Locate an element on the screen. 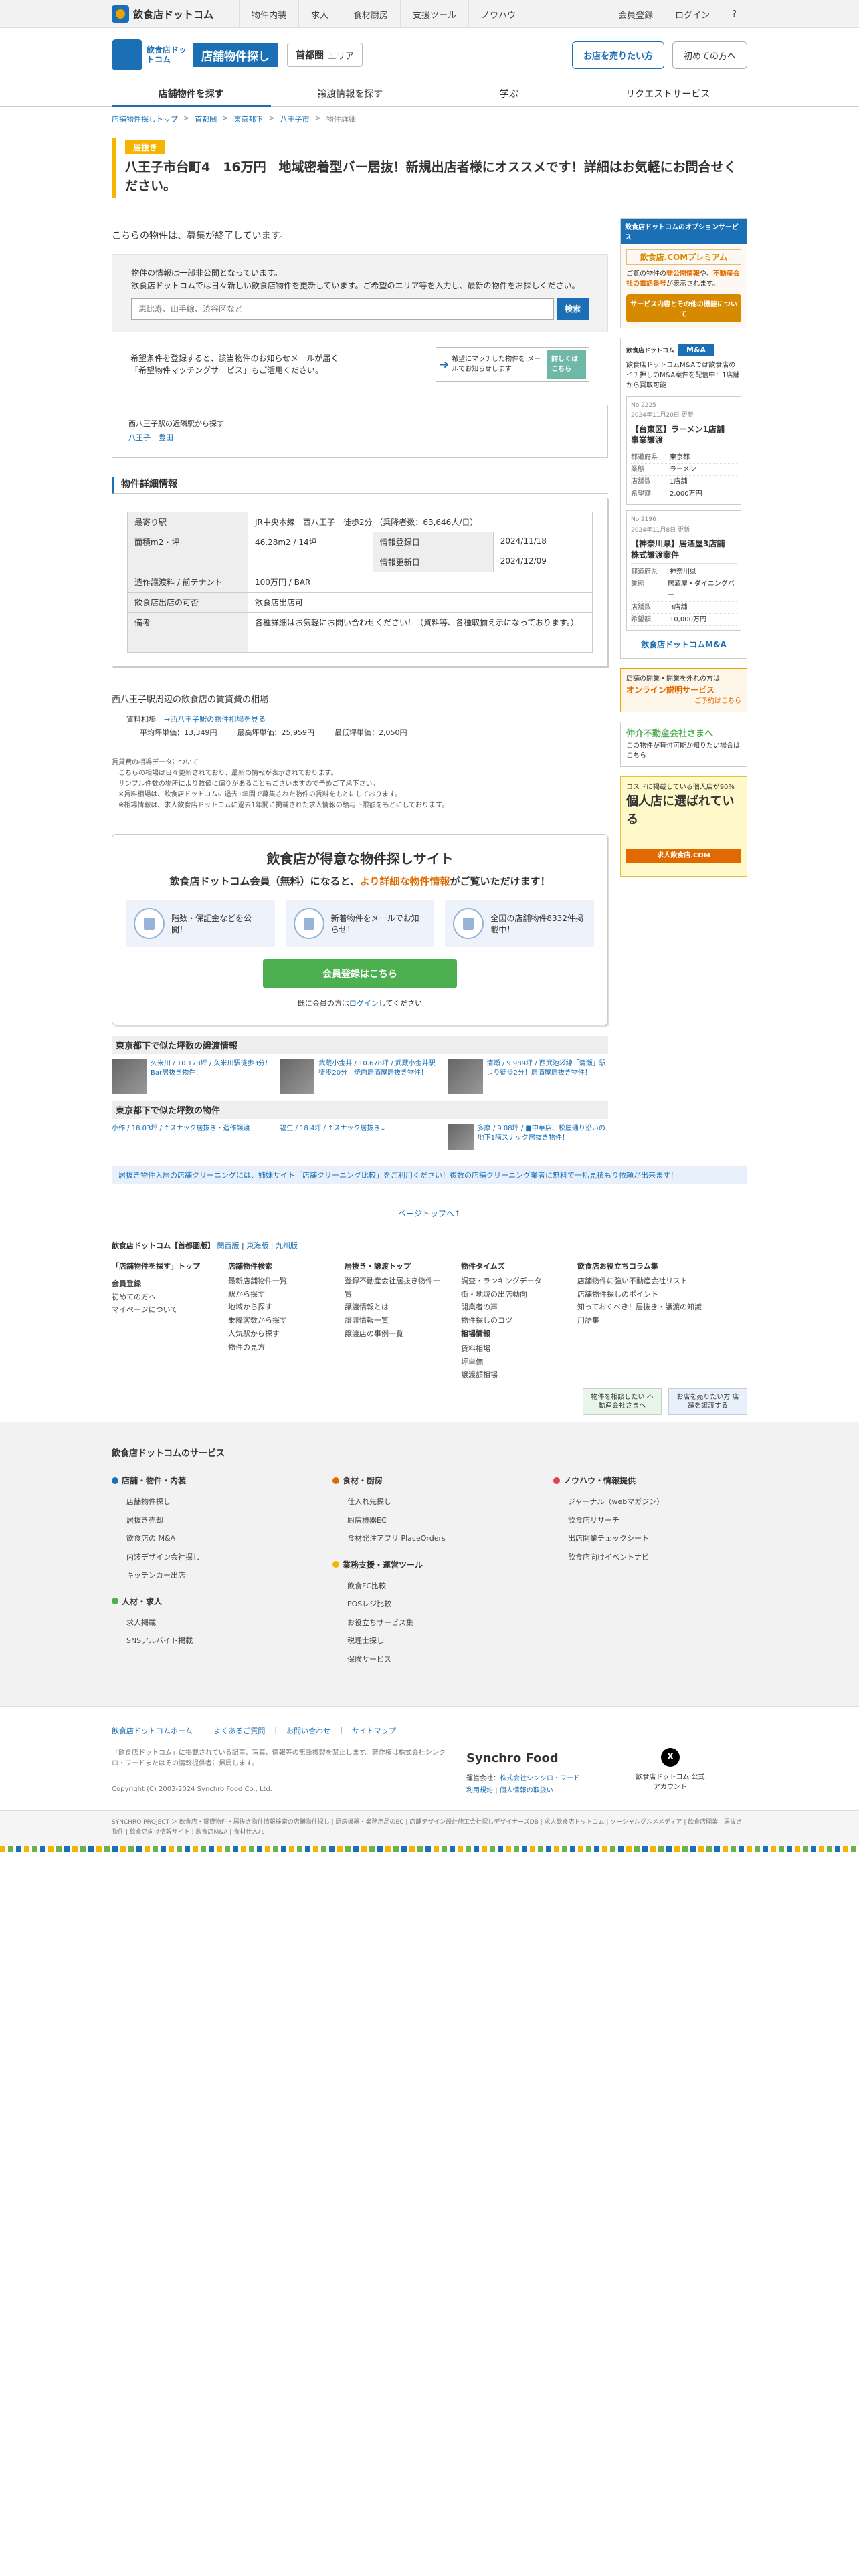 Image resolution: width=859 pixels, height=2576 pixels. tab-request: リクエストサービス is located at coordinates (668, 94).